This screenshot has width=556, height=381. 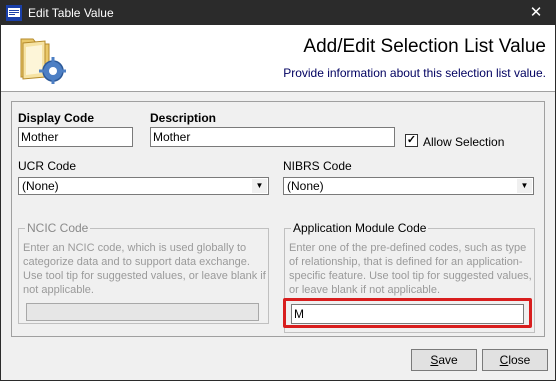 I want to click on save-button: Save, so click(x=444, y=360).